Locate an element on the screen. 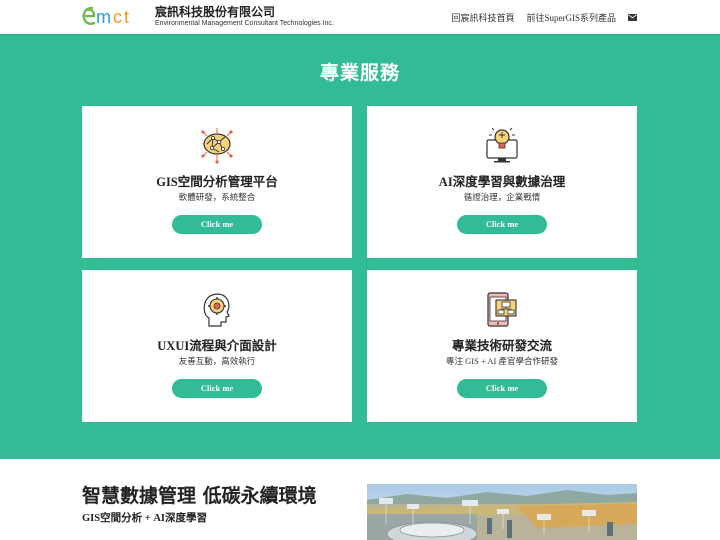 The width and height of the screenshot is (720, 540). hero-title: 智慧數據管理 低碳永續環境 is located at coordinates (199, 496).